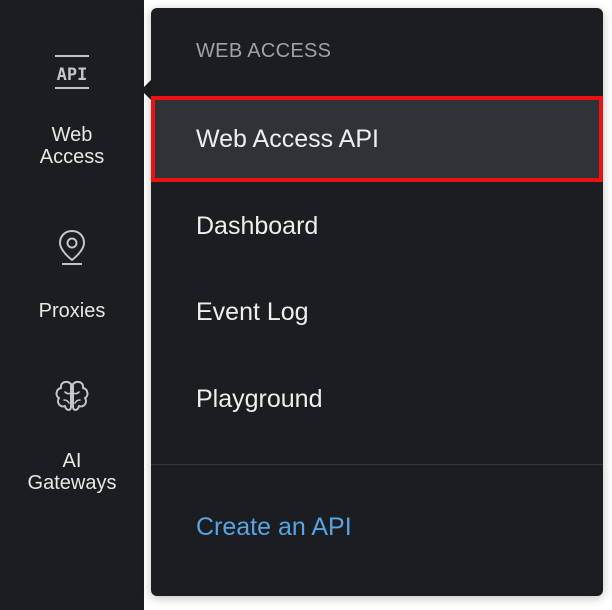 The height and width of the screenshot is (610, 612). I want to click on divider, so click(377, 464).